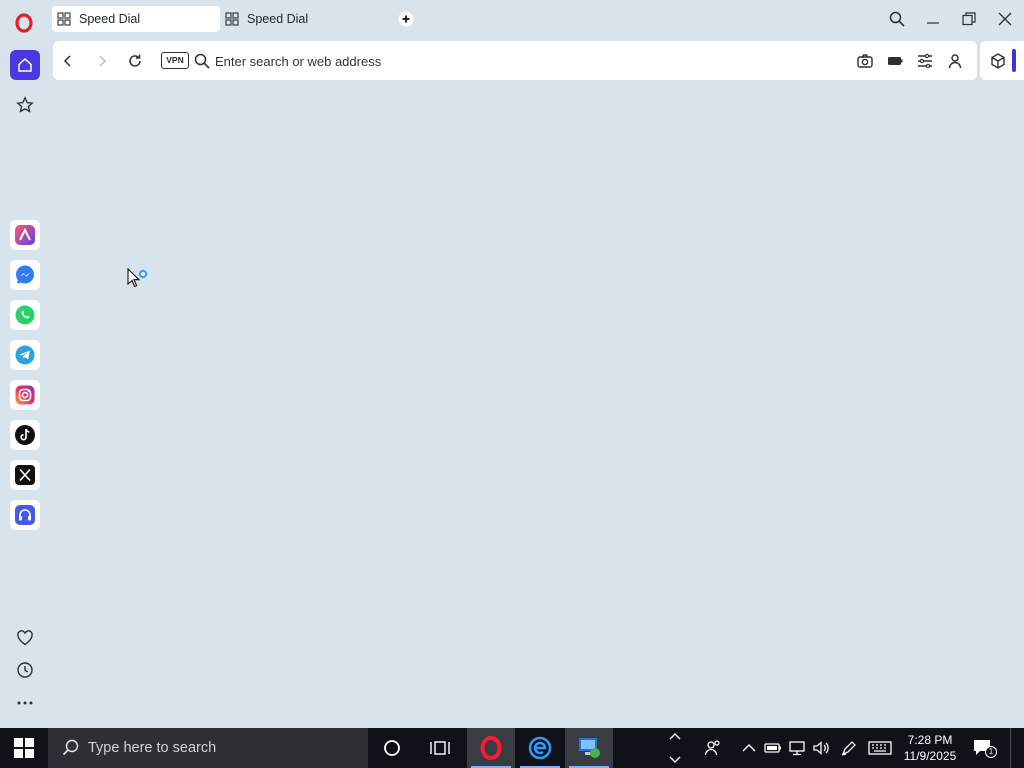  I want to click on home-icon, so click(25, 64).